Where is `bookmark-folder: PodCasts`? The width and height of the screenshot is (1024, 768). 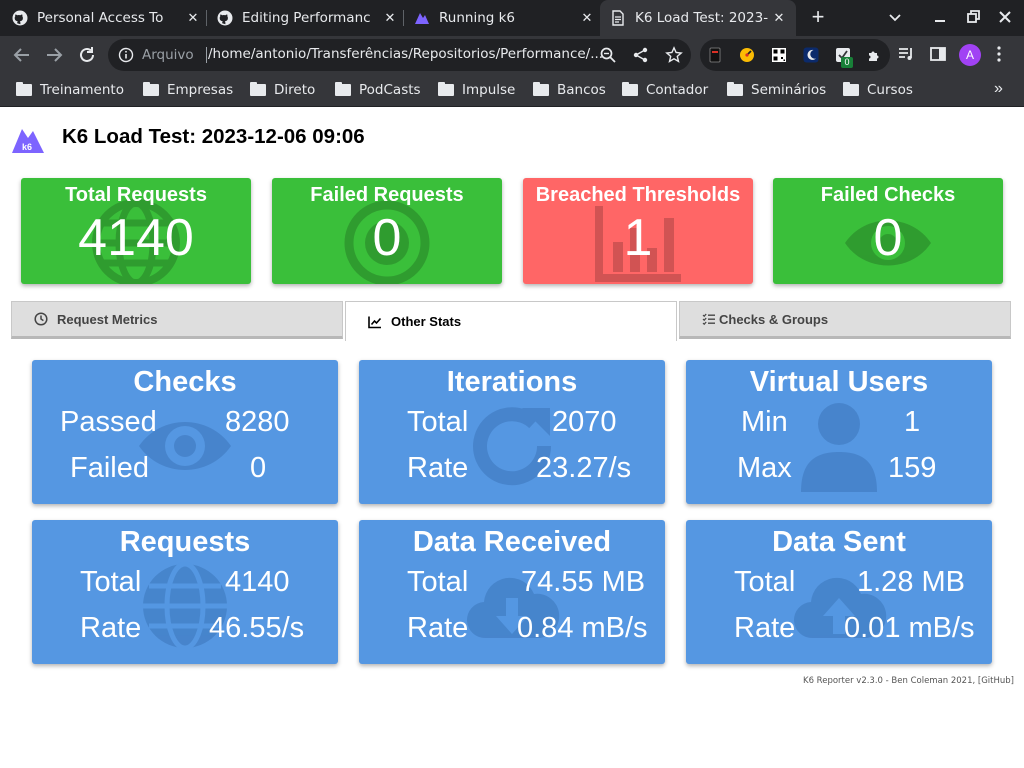
bookmark-folder: PodCasts is located at coordinates (378, 90).